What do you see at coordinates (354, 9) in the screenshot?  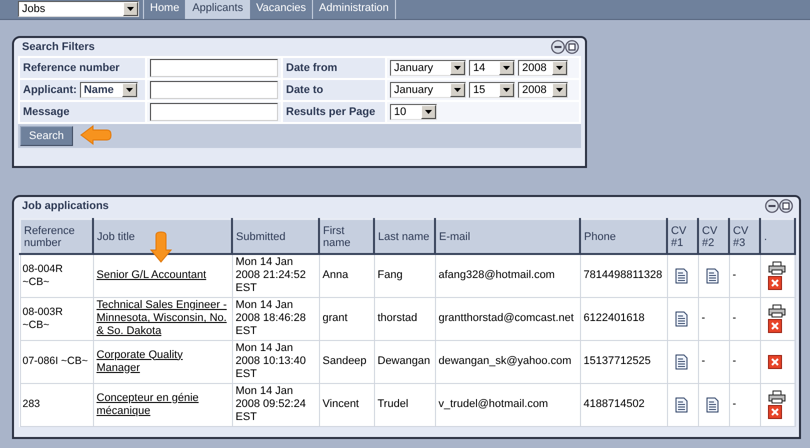 I see `nav-tab: Administration` at bounding box center [354, 9].